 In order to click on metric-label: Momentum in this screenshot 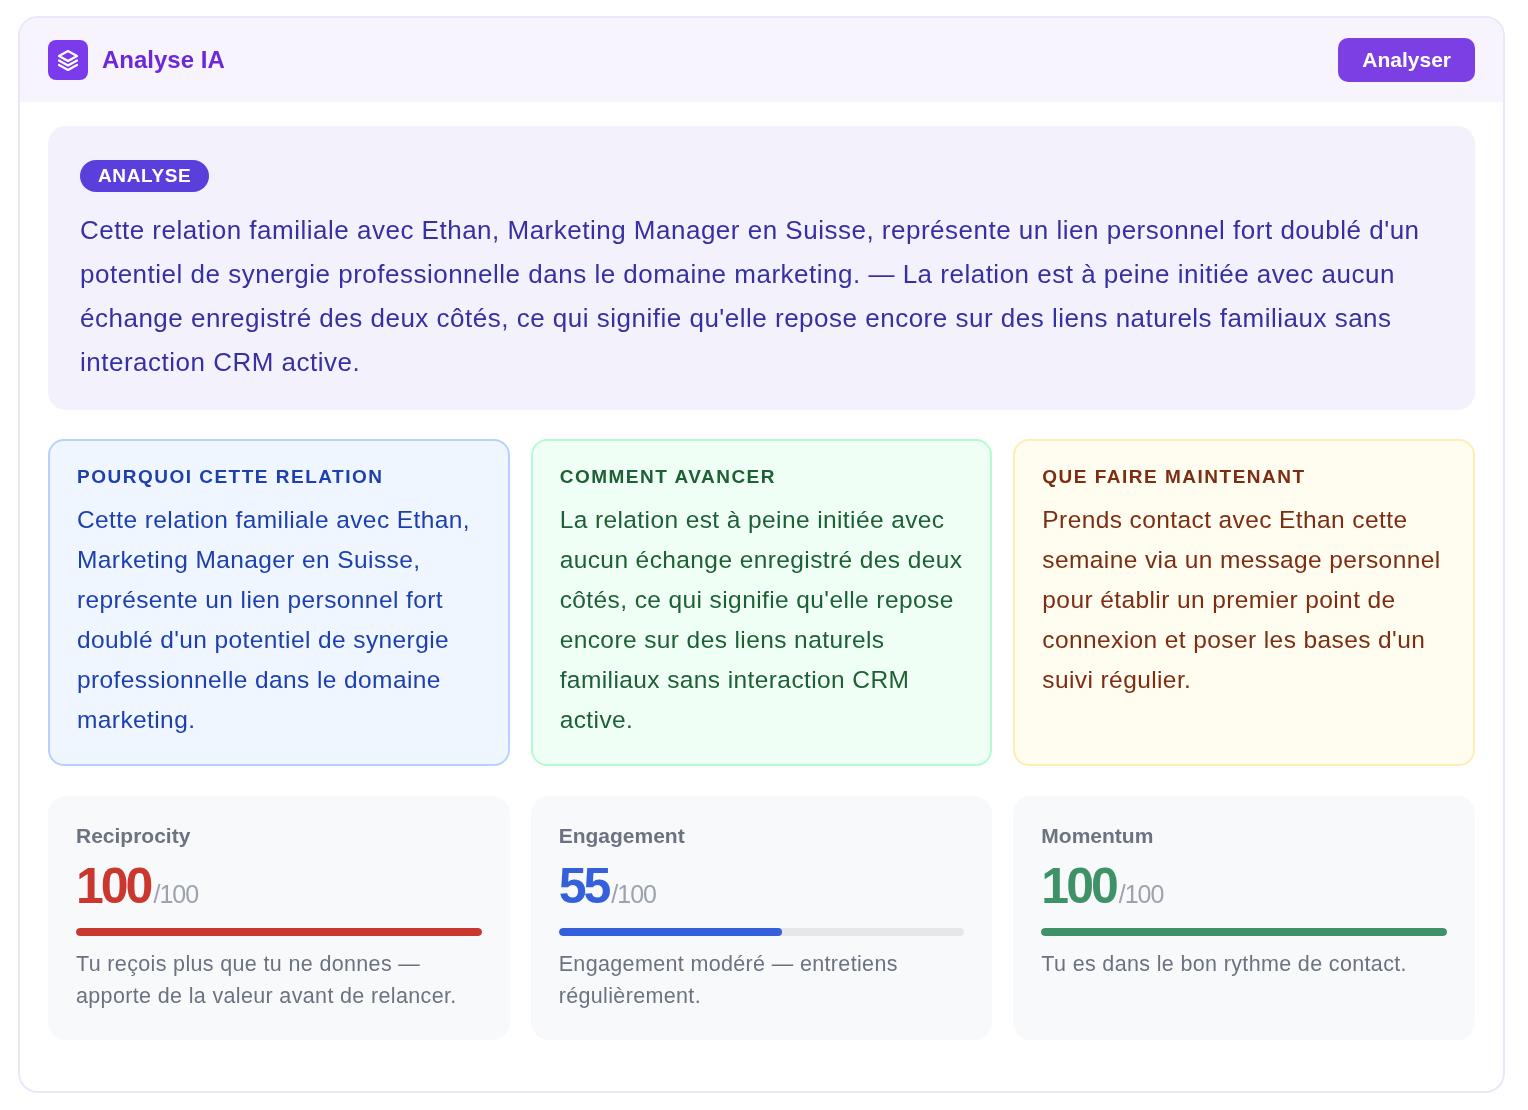, I will do `click(1098, 836)`.